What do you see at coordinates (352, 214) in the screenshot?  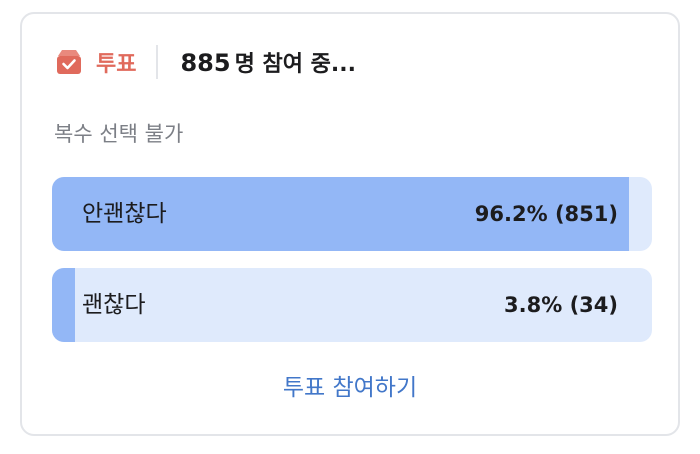 I see `poll-option: 안괜찮다 96.2% (851)` at bounding box center [352, 214].